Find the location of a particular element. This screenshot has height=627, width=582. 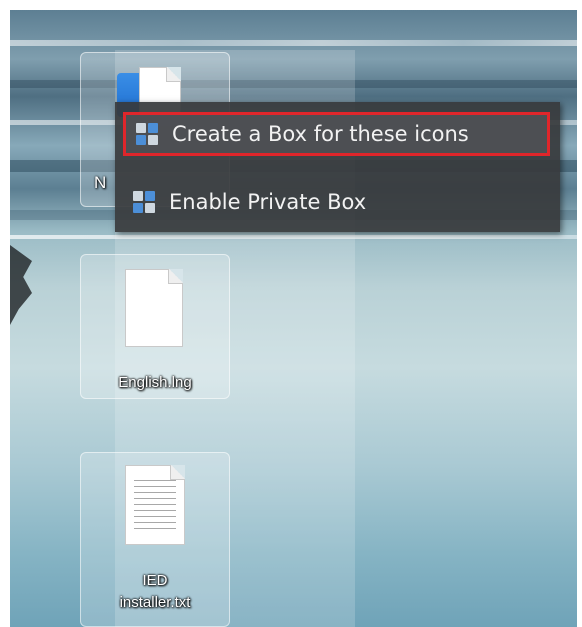

menu-item-label: Create a Box for these icons is located at coordinates (320, 134).